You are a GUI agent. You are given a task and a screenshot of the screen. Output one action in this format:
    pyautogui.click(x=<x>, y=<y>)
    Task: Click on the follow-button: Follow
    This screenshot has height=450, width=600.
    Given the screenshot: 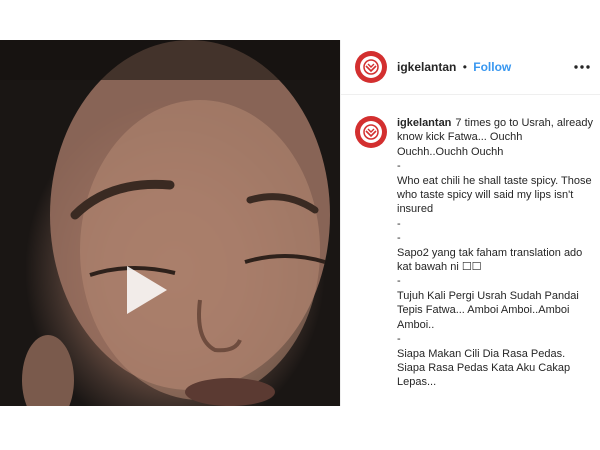 What is the action you would take?
    pyautogui.click(x=492, y=67)
    